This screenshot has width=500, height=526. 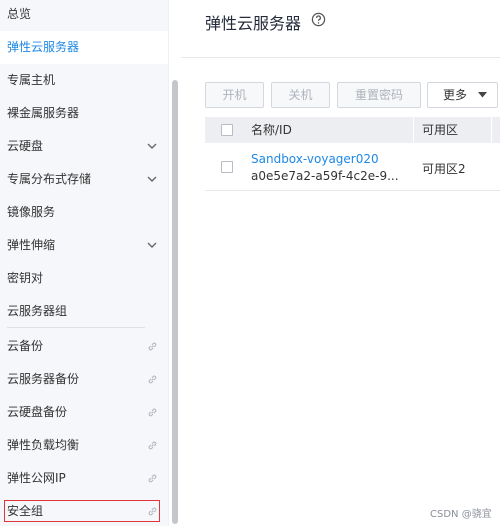 I want to click on scrollbar-thumb, so click(x=175, y=302).